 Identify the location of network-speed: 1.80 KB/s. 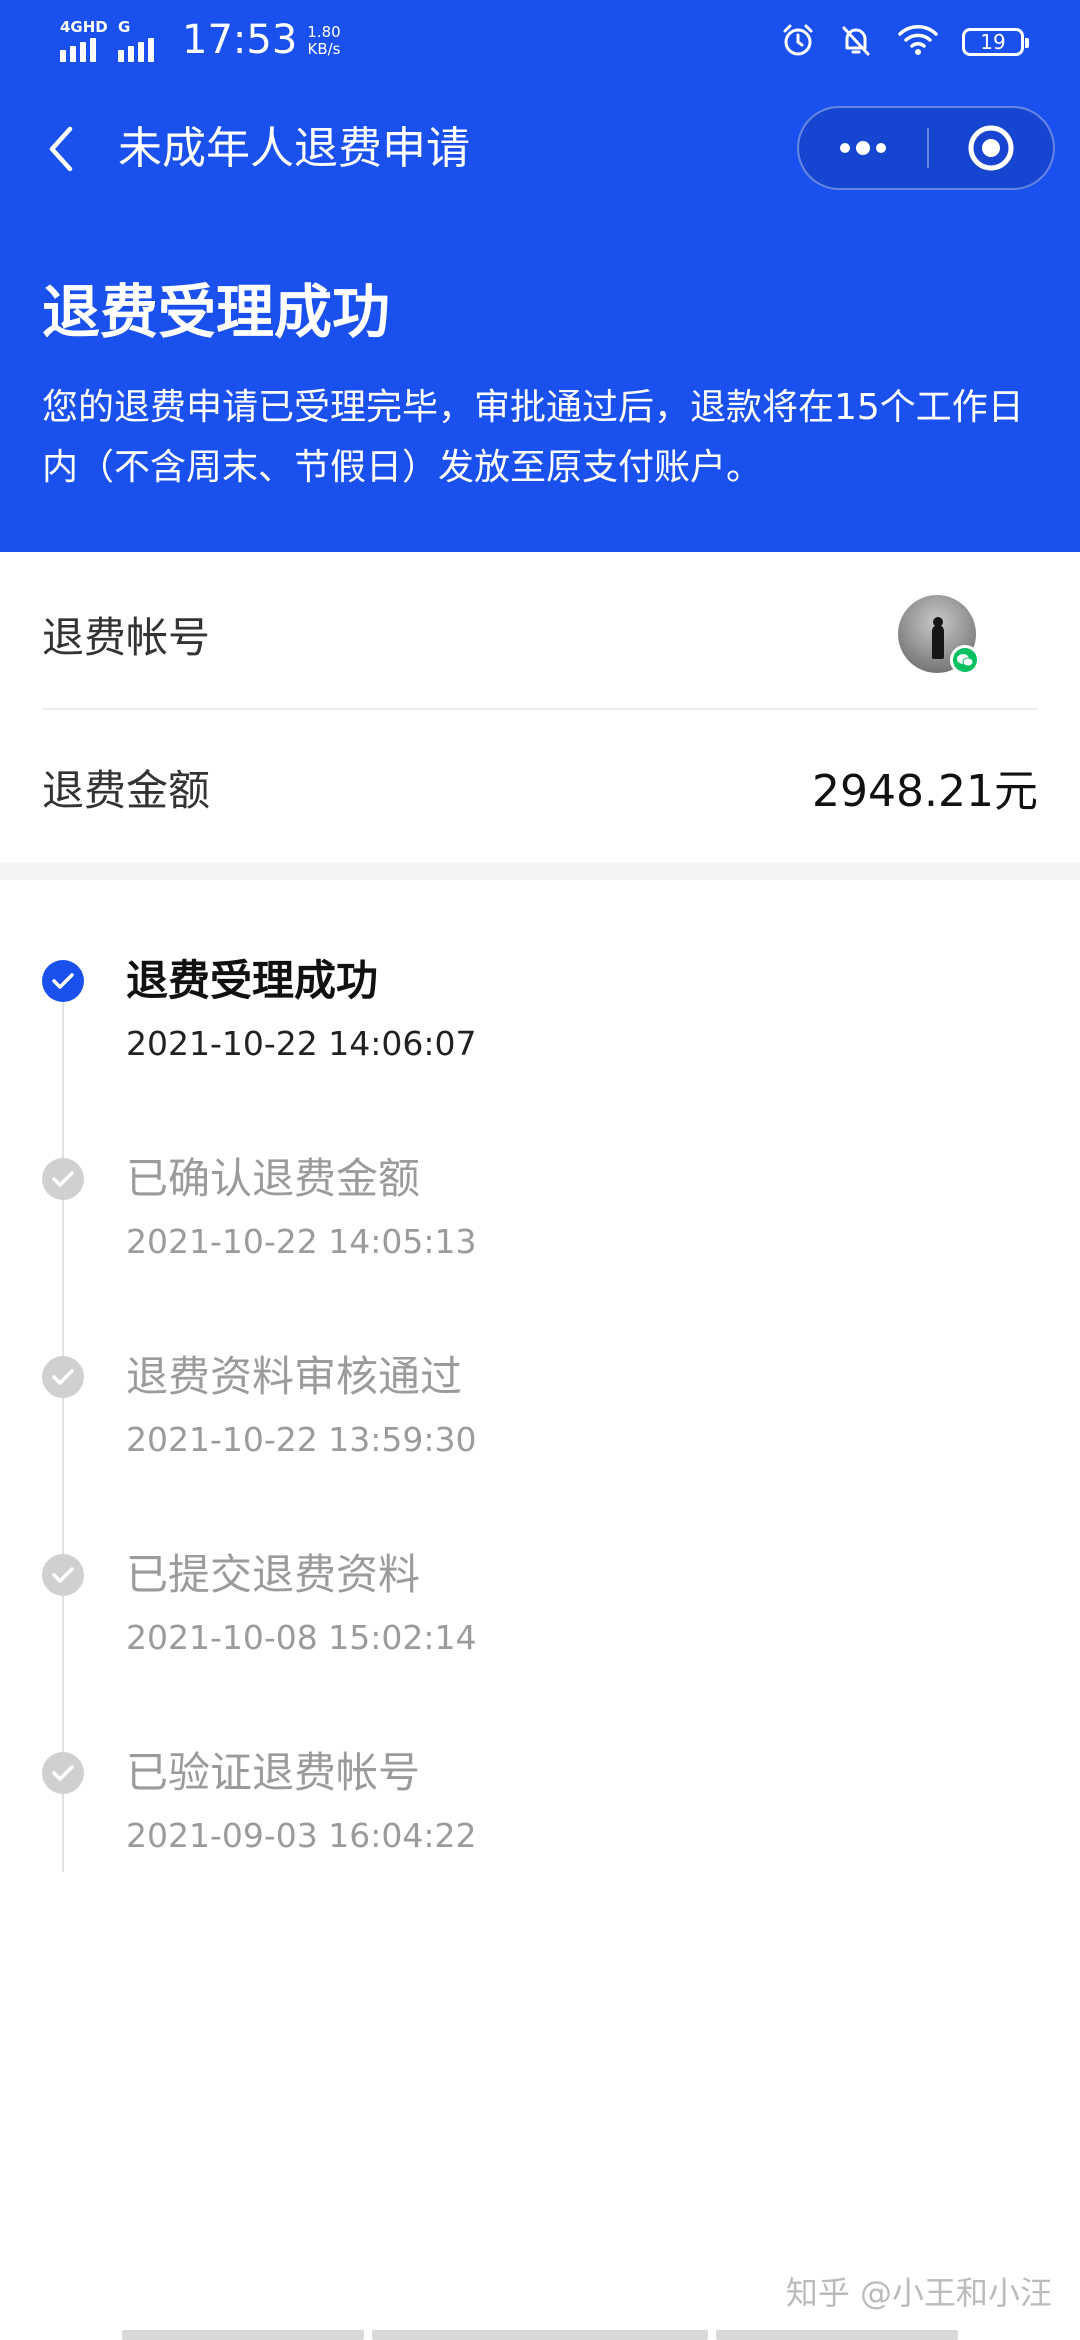
(323, 41).